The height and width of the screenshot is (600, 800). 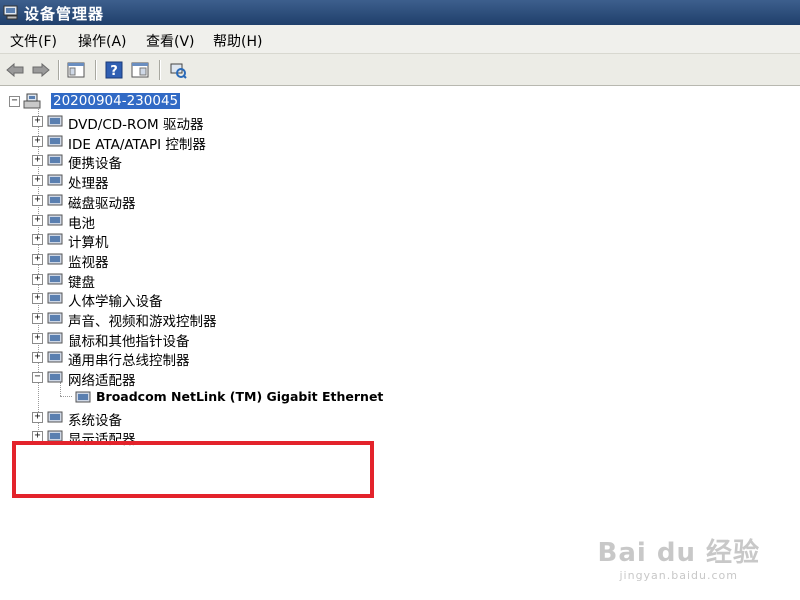 What do you see at coordinates (232, 122) in the screenshot?
I see `category-item: + DVD/CD-ROM 驱动器` at bounding box center [232, 122].